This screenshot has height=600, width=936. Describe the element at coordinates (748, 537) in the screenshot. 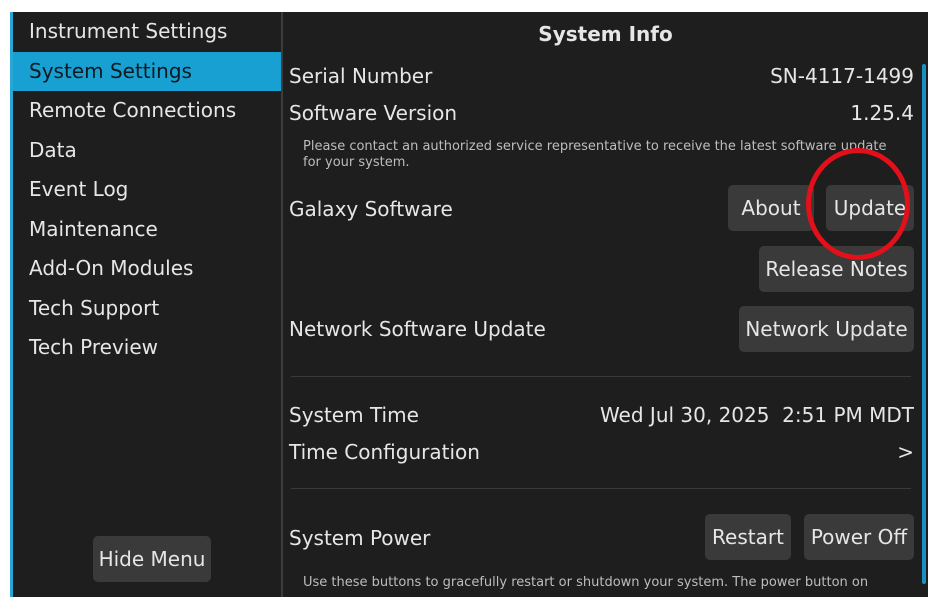

I see `restart-button: Restart` at that location.